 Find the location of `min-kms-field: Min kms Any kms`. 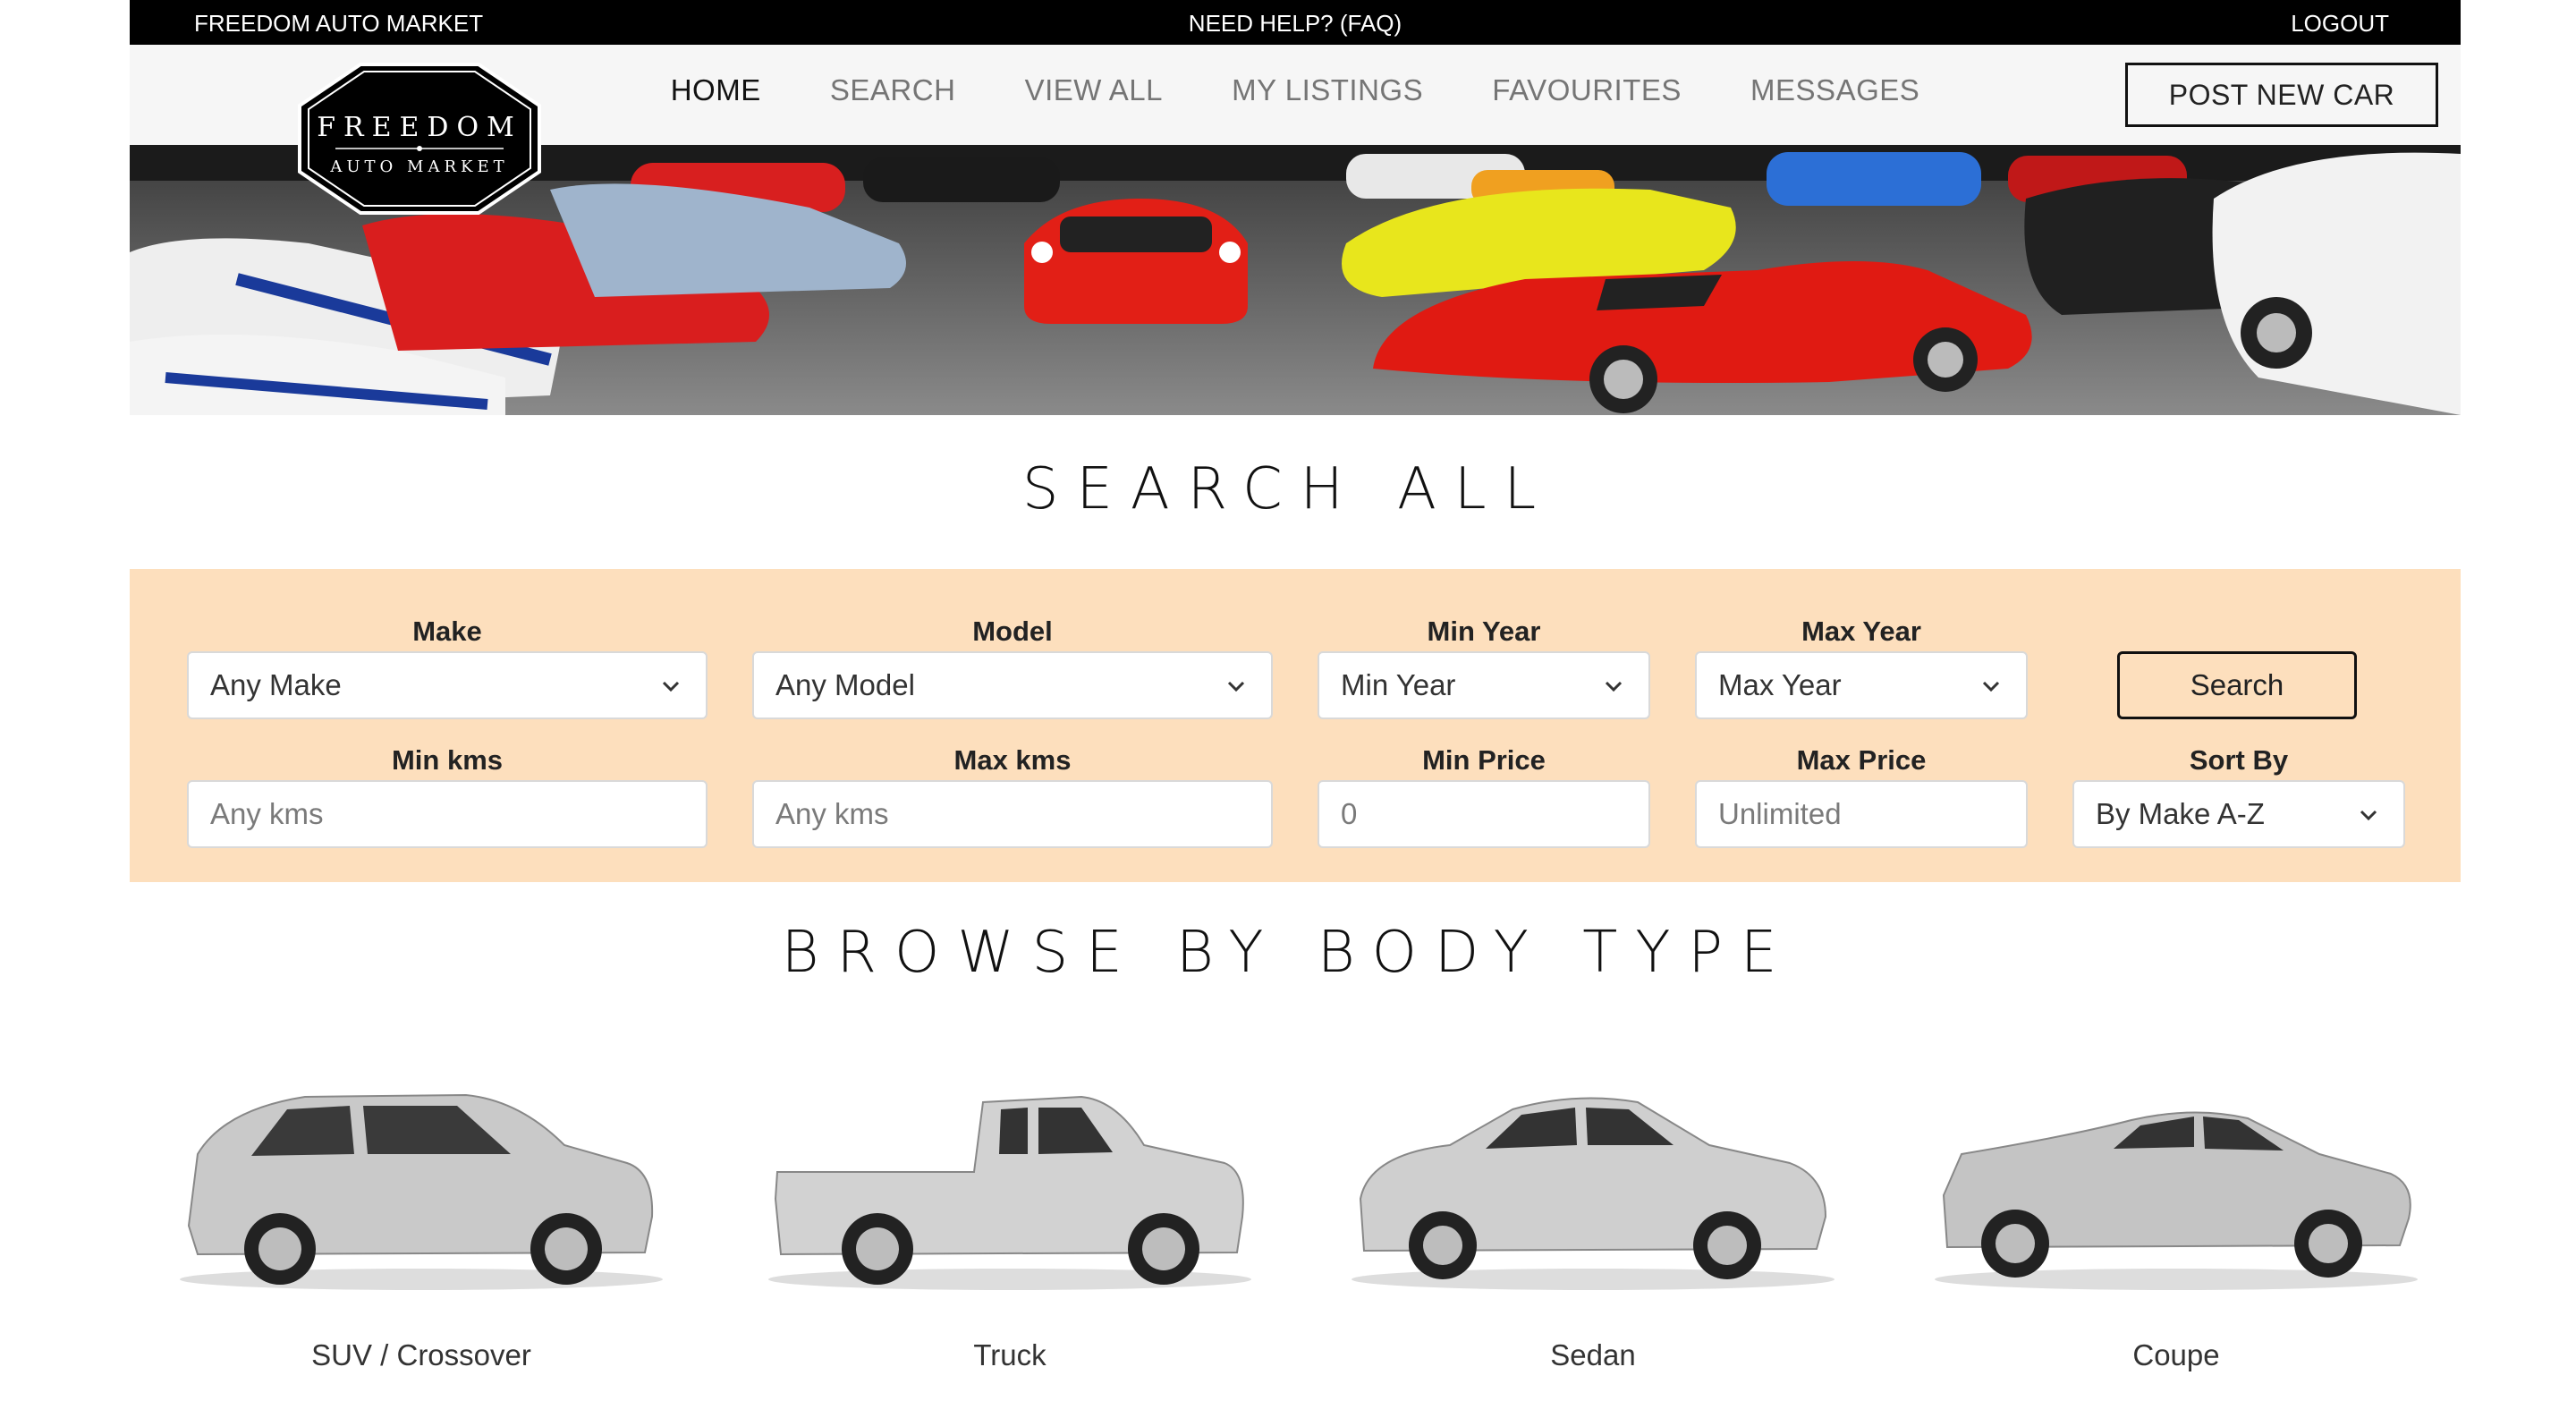

min-kms-field: Min kms Any kms is located at coordinates (447, 796).